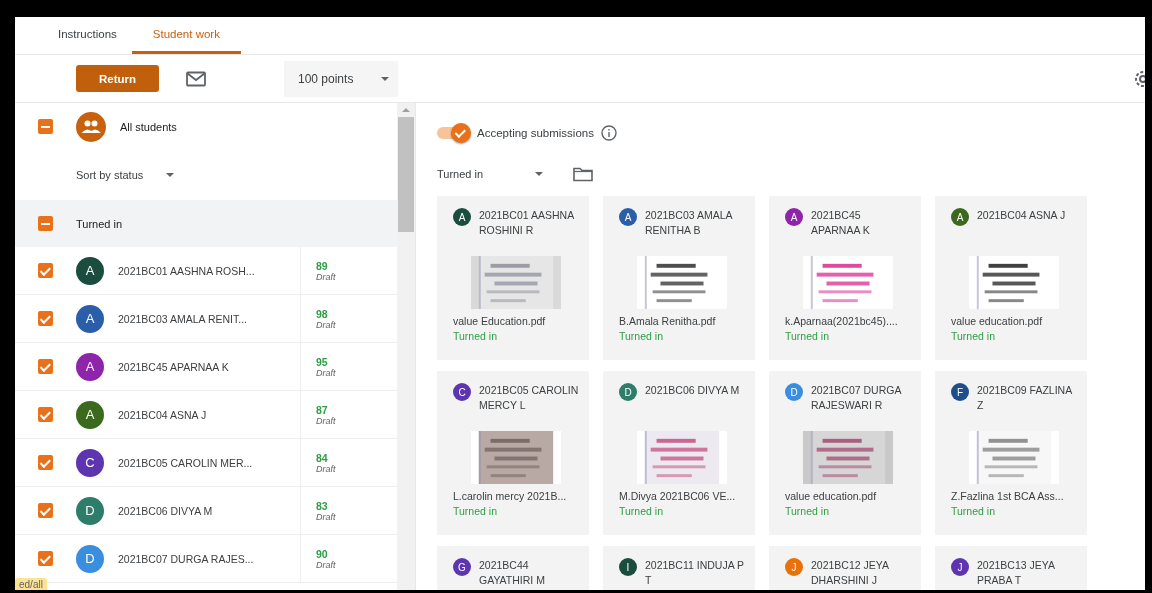  I want to click on sort-dropdown: Sort by status, so click(125, 175).